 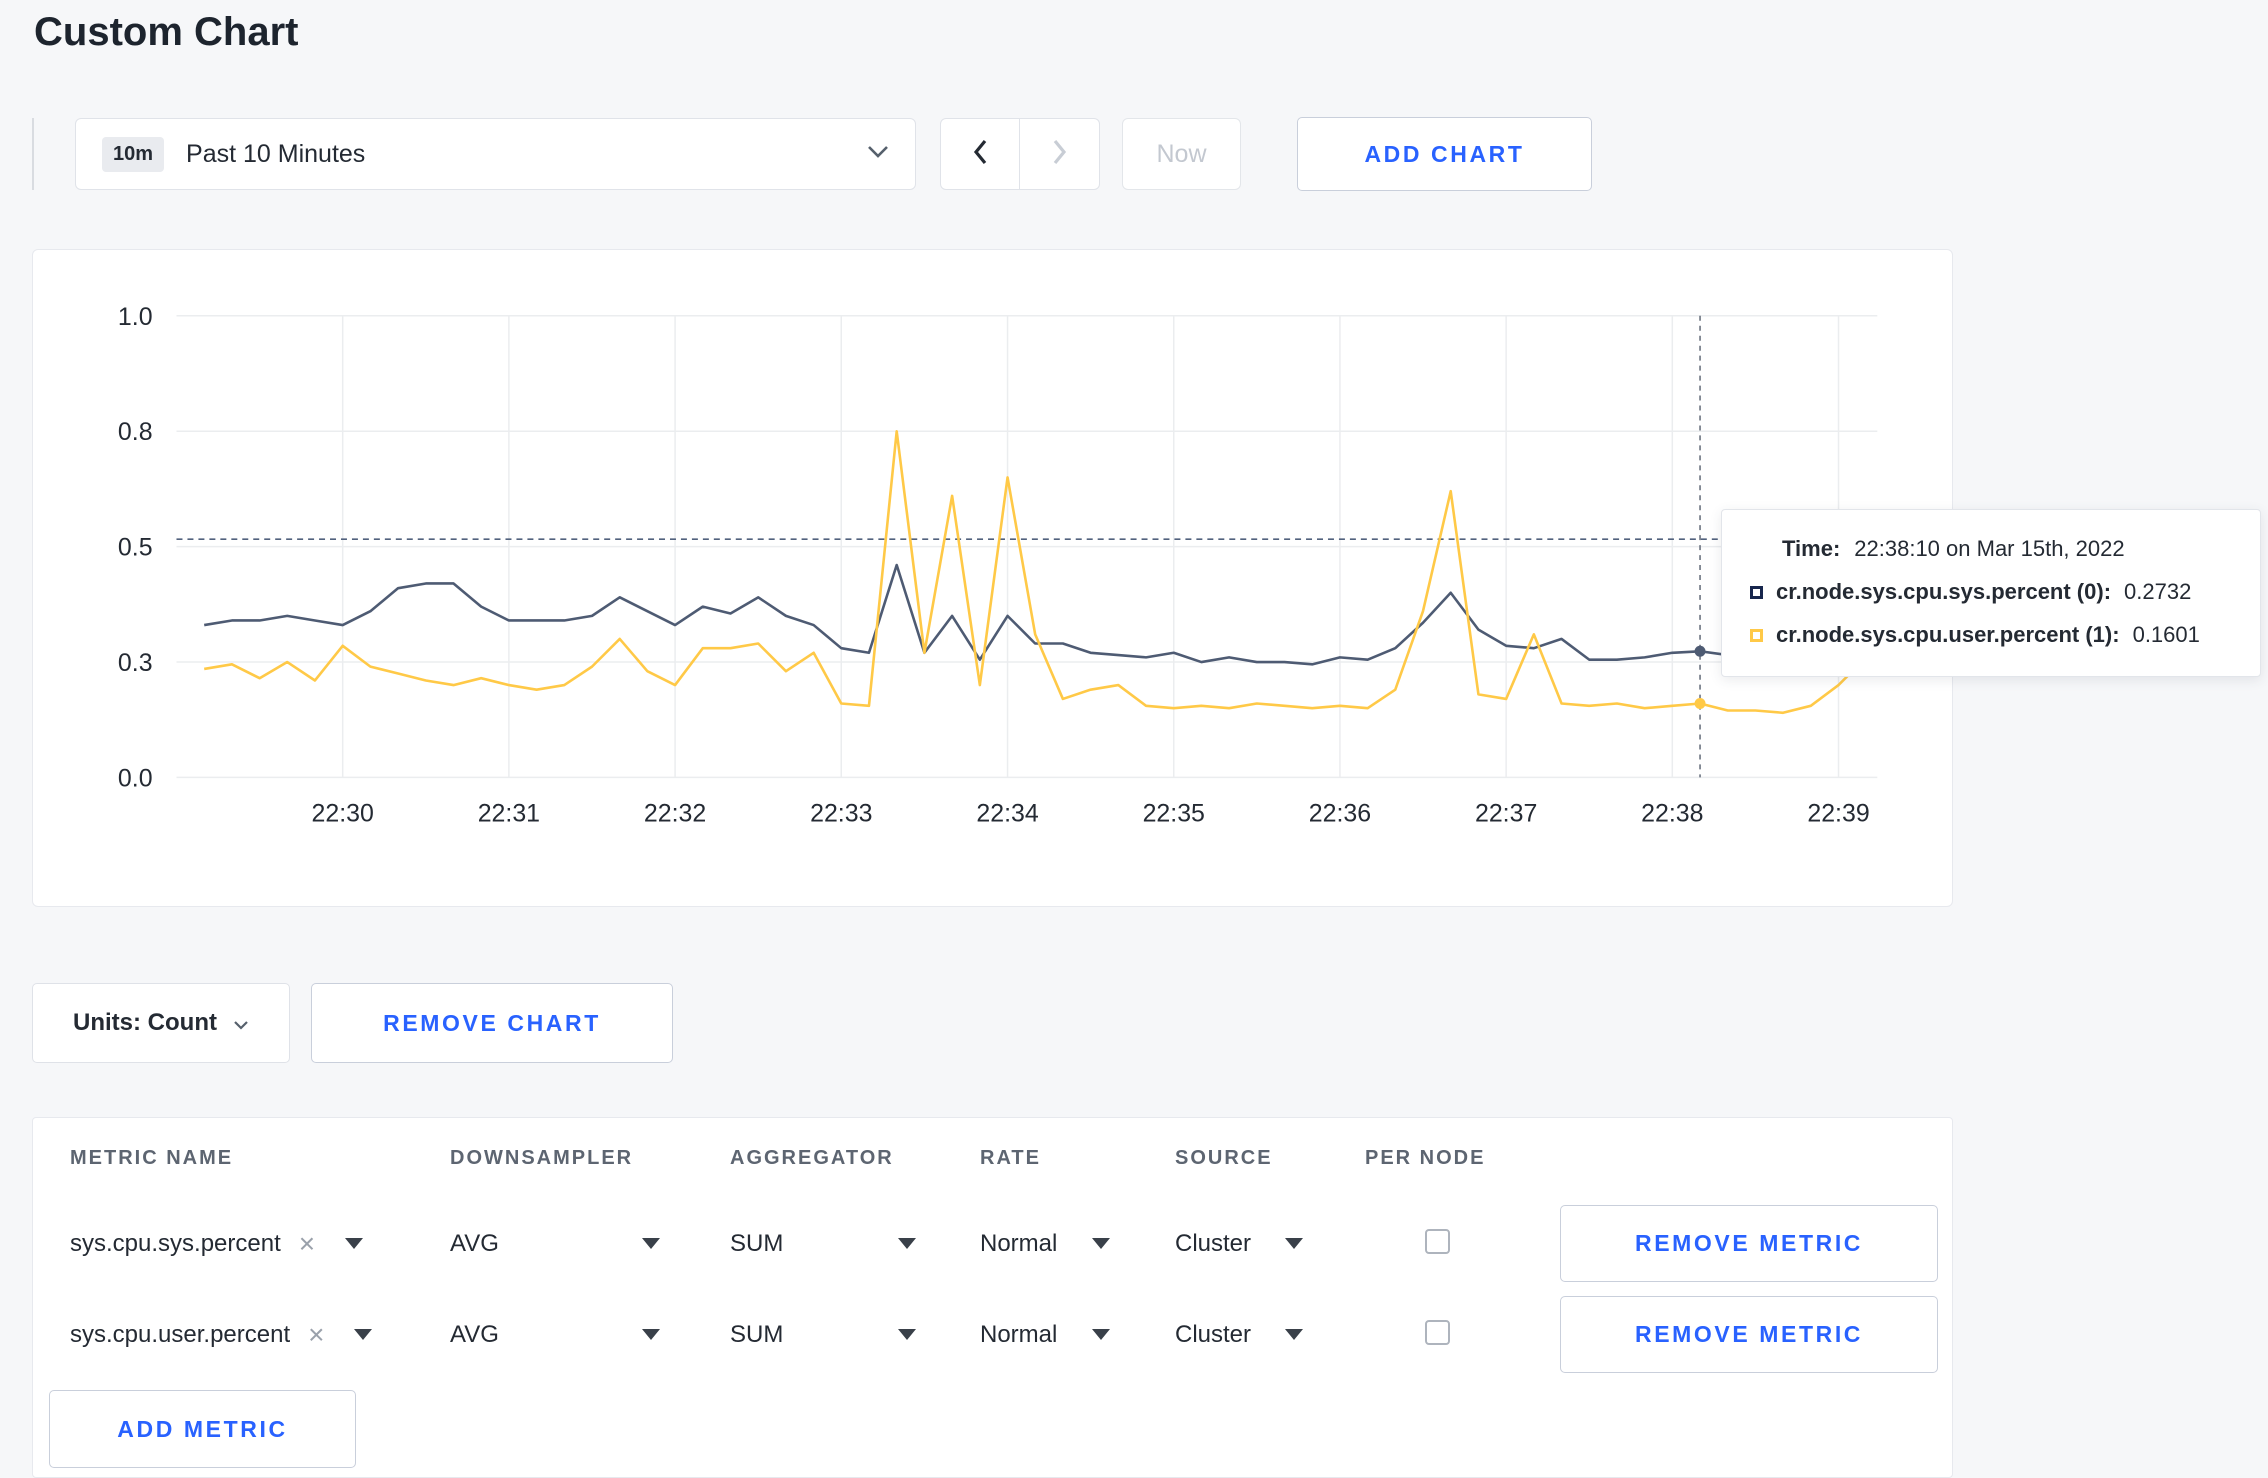 I want to click on next-time-button, so click(x=1060, y=154).